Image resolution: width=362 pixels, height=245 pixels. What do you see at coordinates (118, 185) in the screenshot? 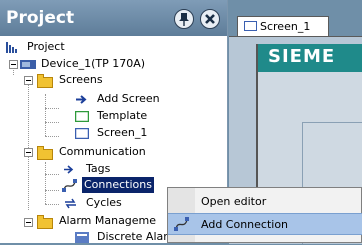
I see `tree-label-connections: Connections` at bounding box center [118, 185].